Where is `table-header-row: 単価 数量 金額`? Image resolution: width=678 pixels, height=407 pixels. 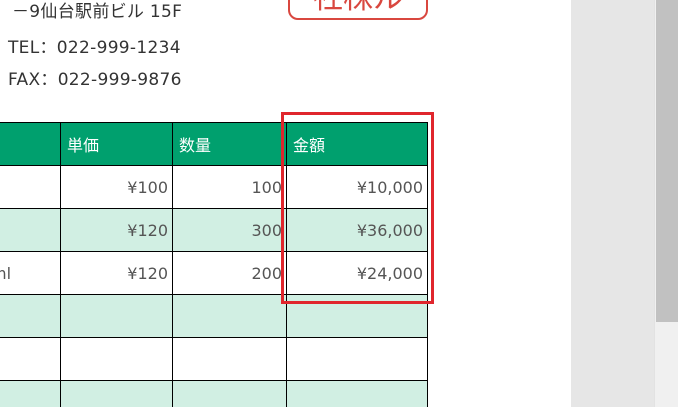 table-header-row: 単価 数量 金額 is located at coordinates (214, 144).